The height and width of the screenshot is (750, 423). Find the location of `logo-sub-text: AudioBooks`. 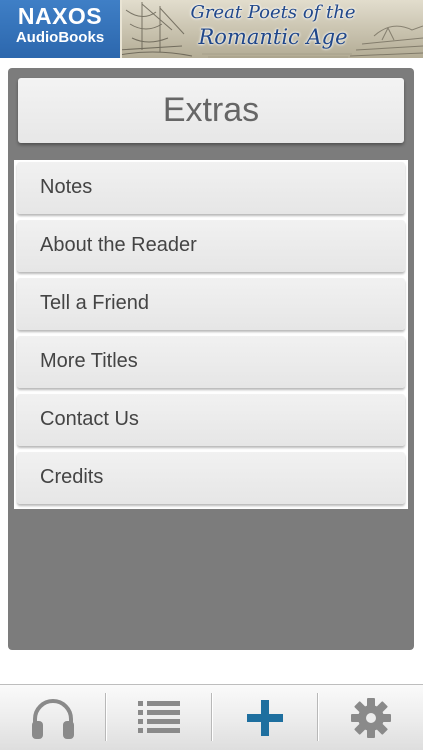

logo-sub-text: AudioBooks is located at coordinates (60, 37).